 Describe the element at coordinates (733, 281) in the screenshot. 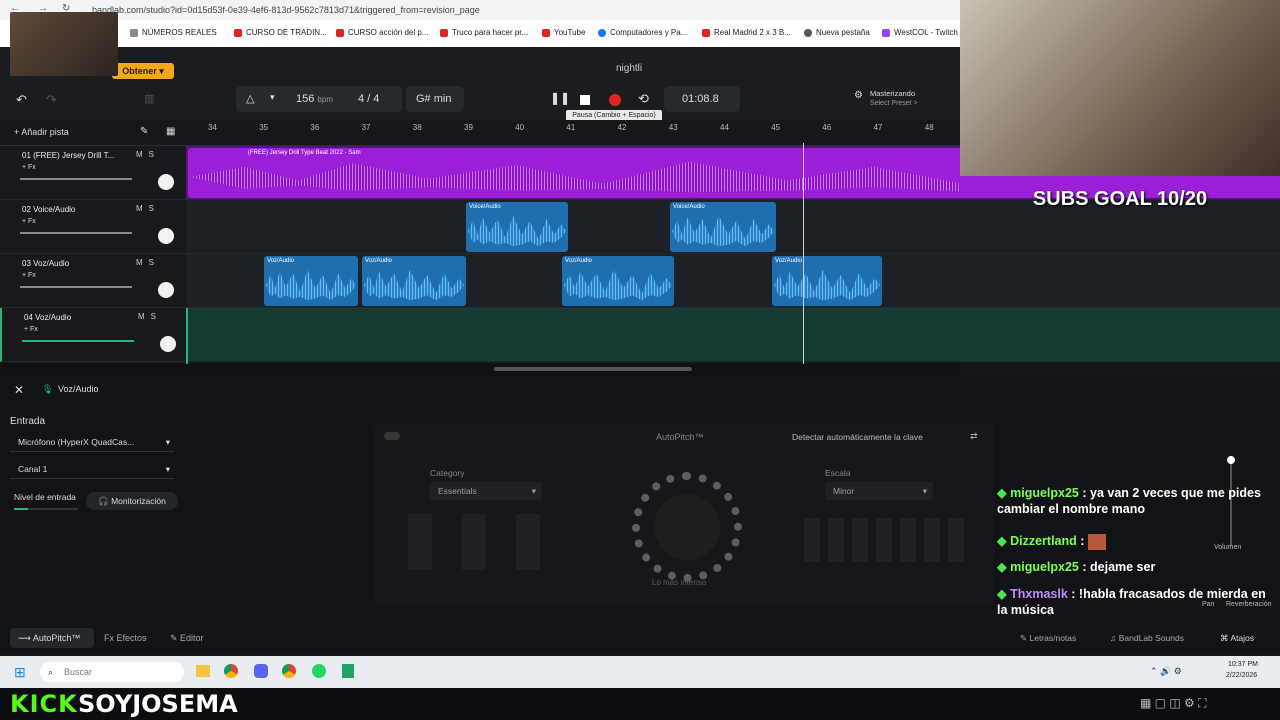

I see `track-lane-3: Voz/Audio Voz/Audio Voz/Audio Voz/Audio` at that location.